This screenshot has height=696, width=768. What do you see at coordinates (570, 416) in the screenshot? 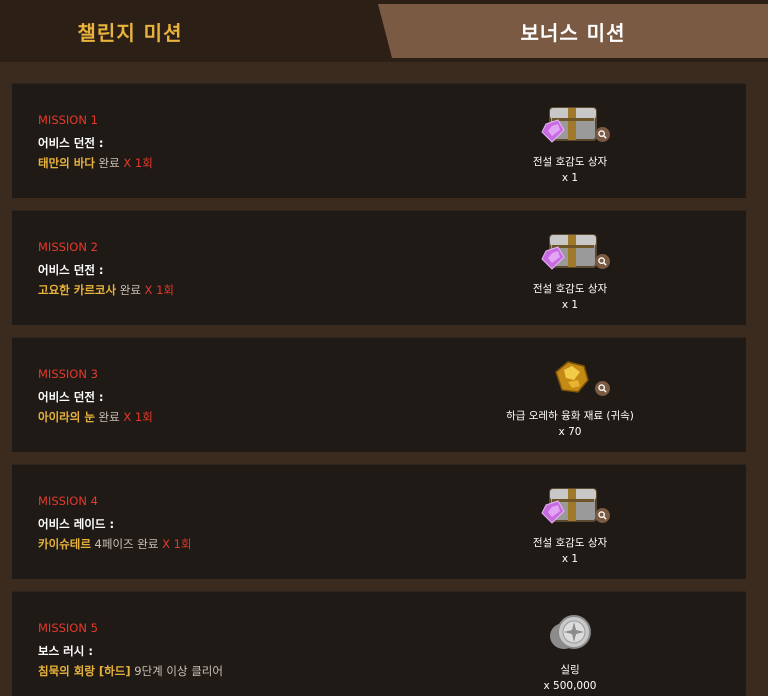
I see `reward-name: 하급 오레하 융화 재료 (귀속)` at bounding box center [570, 416].